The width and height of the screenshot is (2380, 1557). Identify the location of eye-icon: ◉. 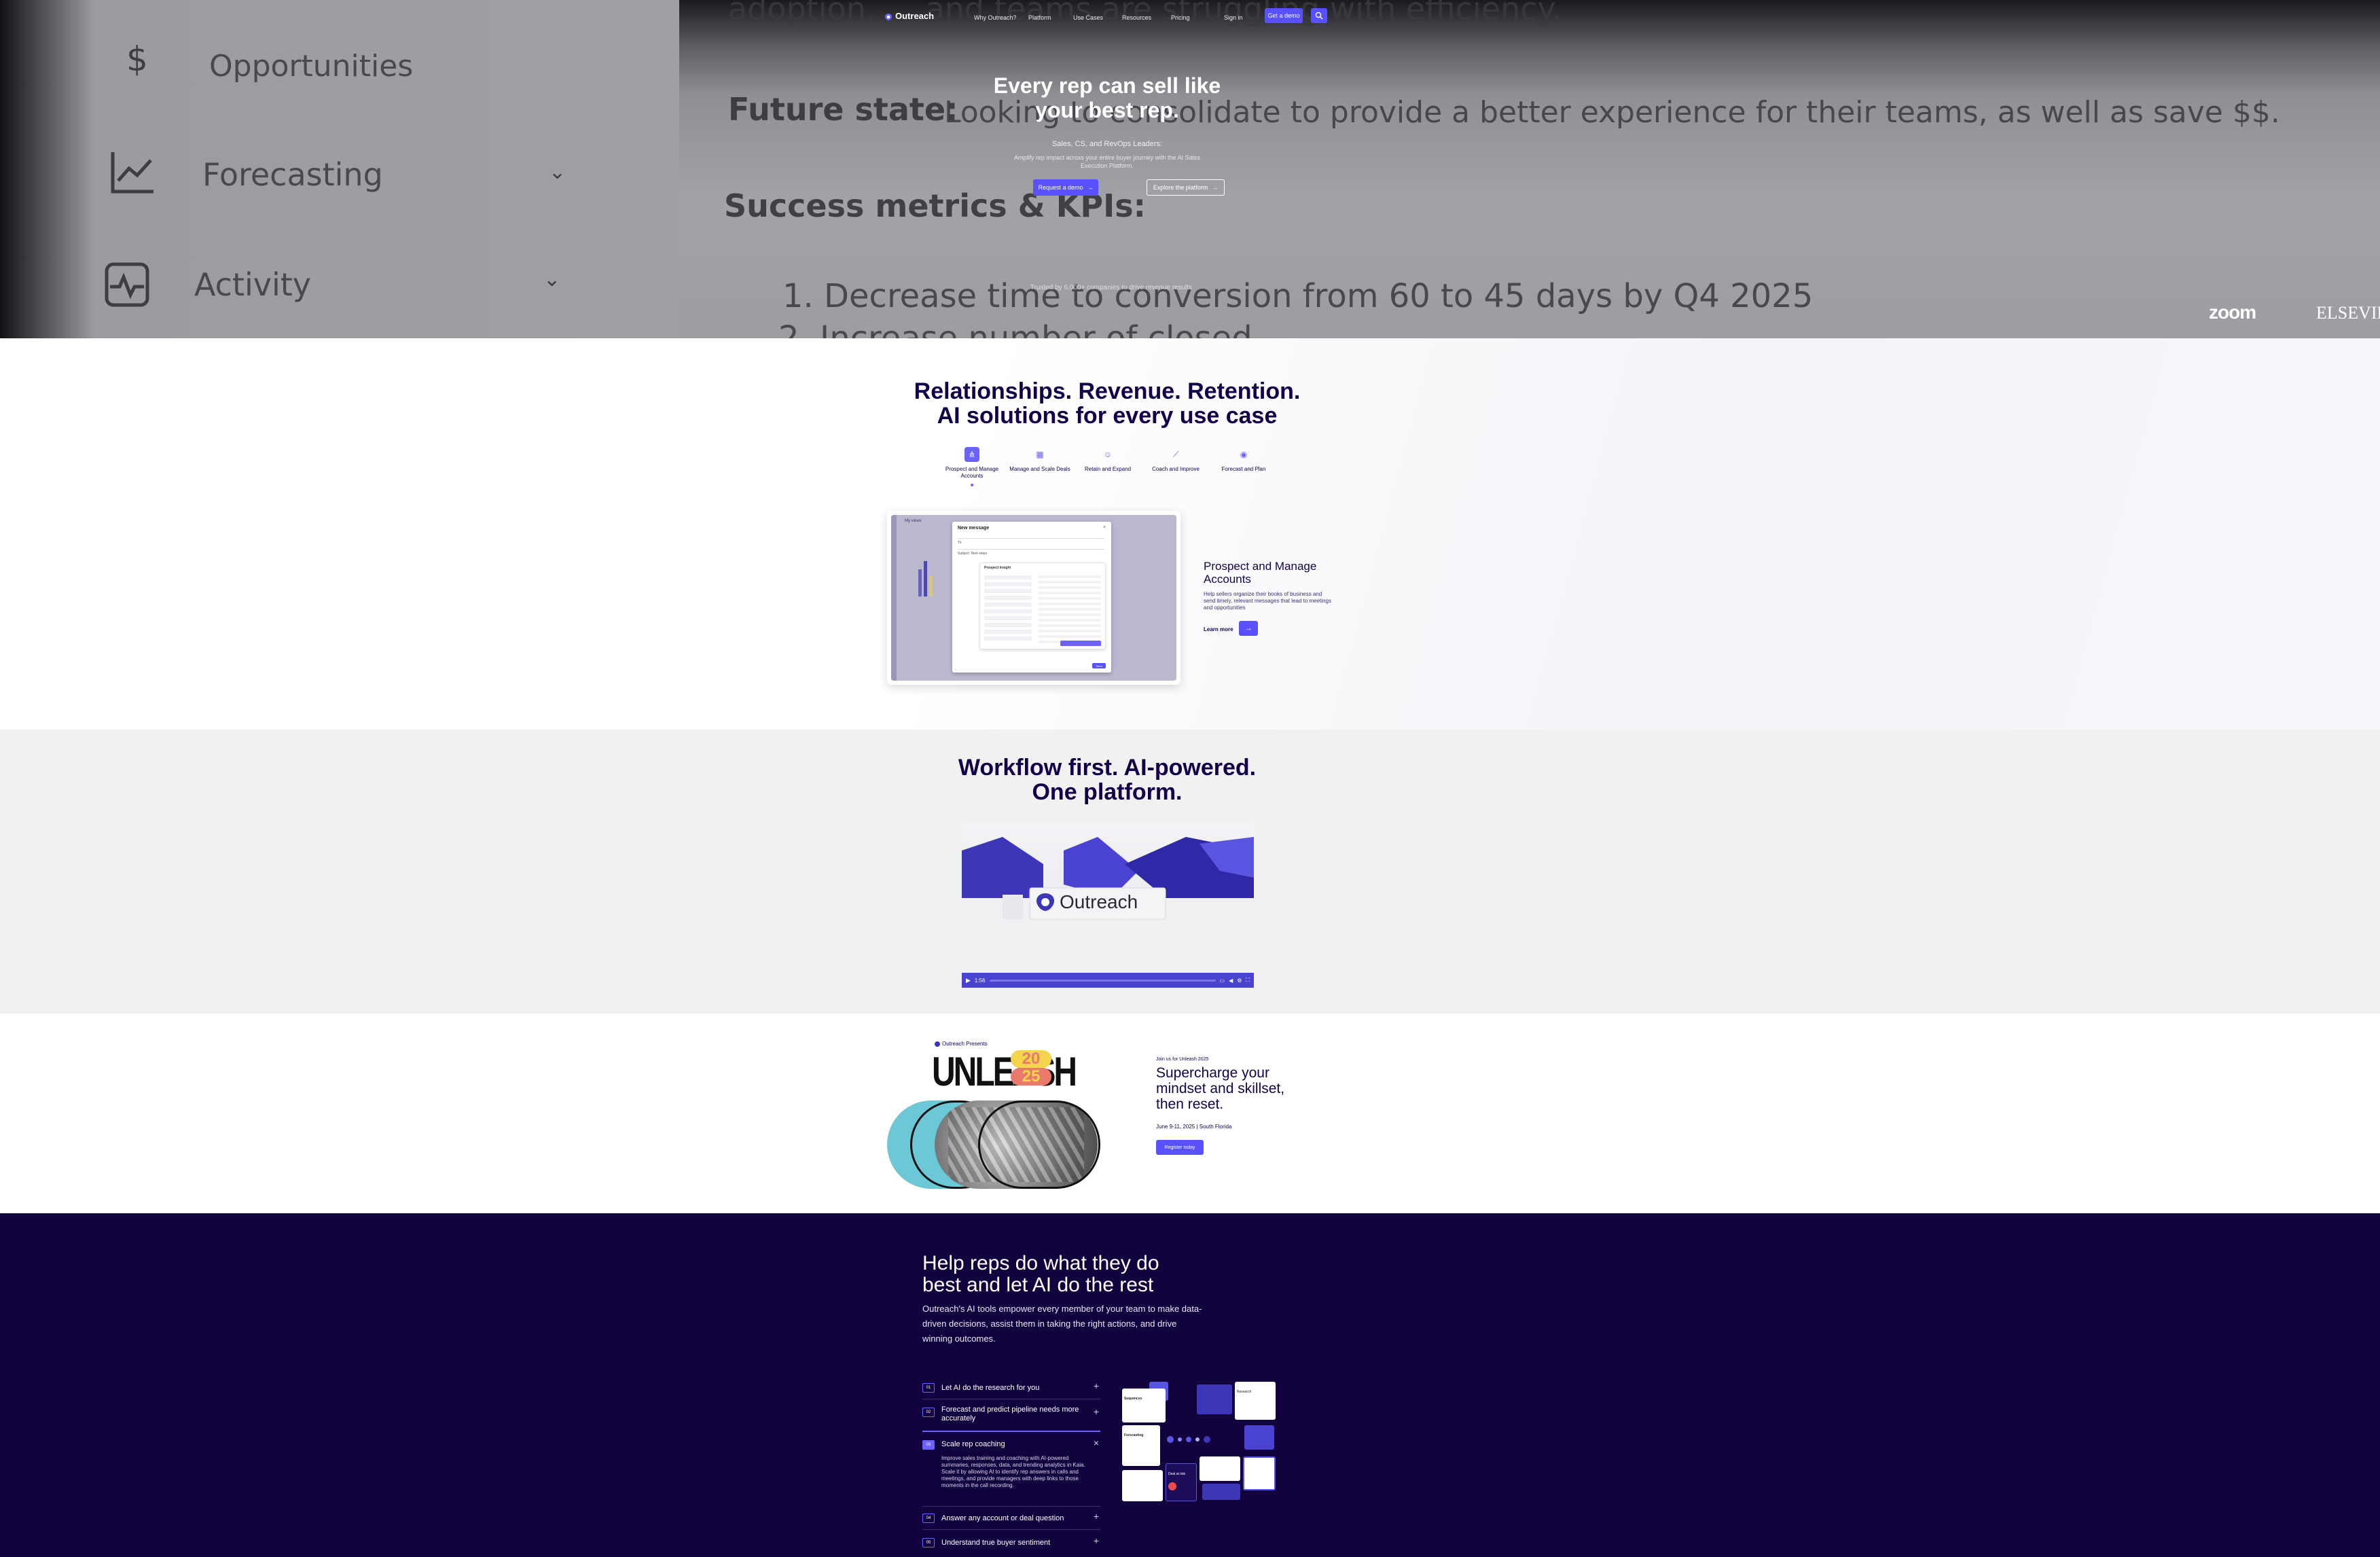
(1244, 454).